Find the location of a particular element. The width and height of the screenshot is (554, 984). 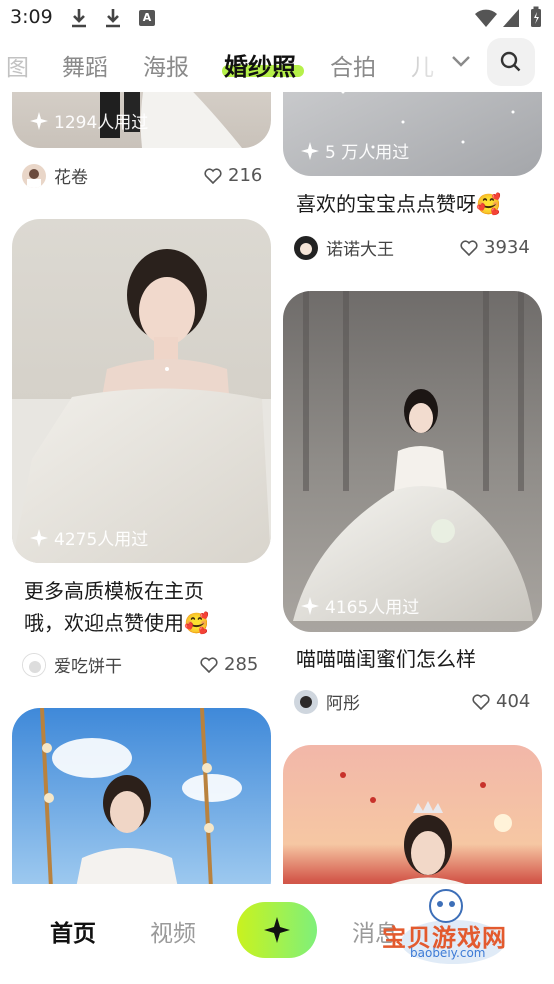

like-count: 3934 is located at coordinates (507, 247).